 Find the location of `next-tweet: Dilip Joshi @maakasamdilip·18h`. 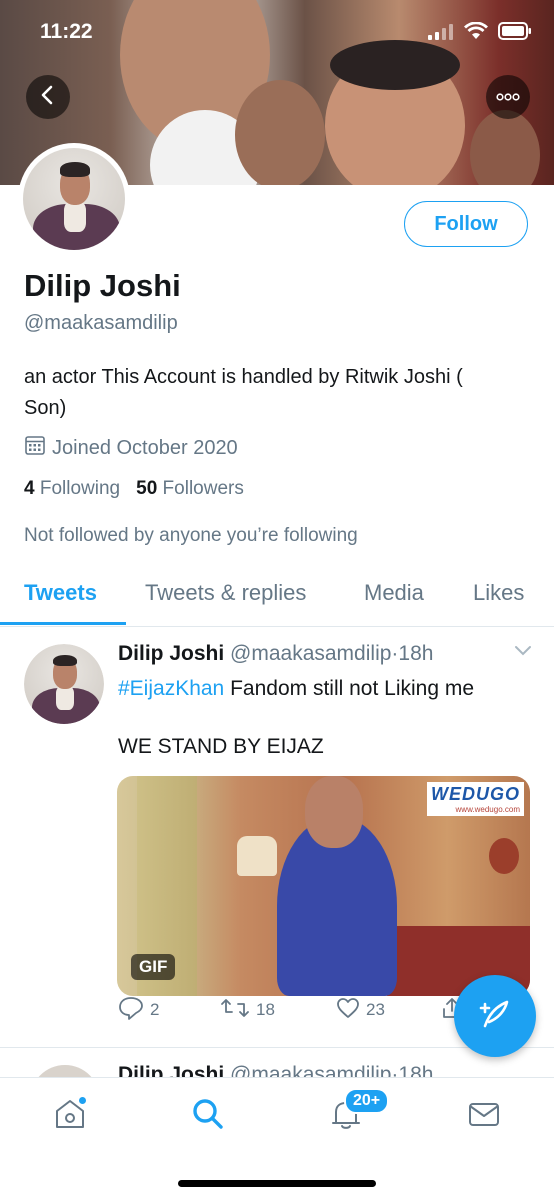

next-tweet: Dilip Joshi @maakasamdilip·18h is located at coordinates (277, 1063).